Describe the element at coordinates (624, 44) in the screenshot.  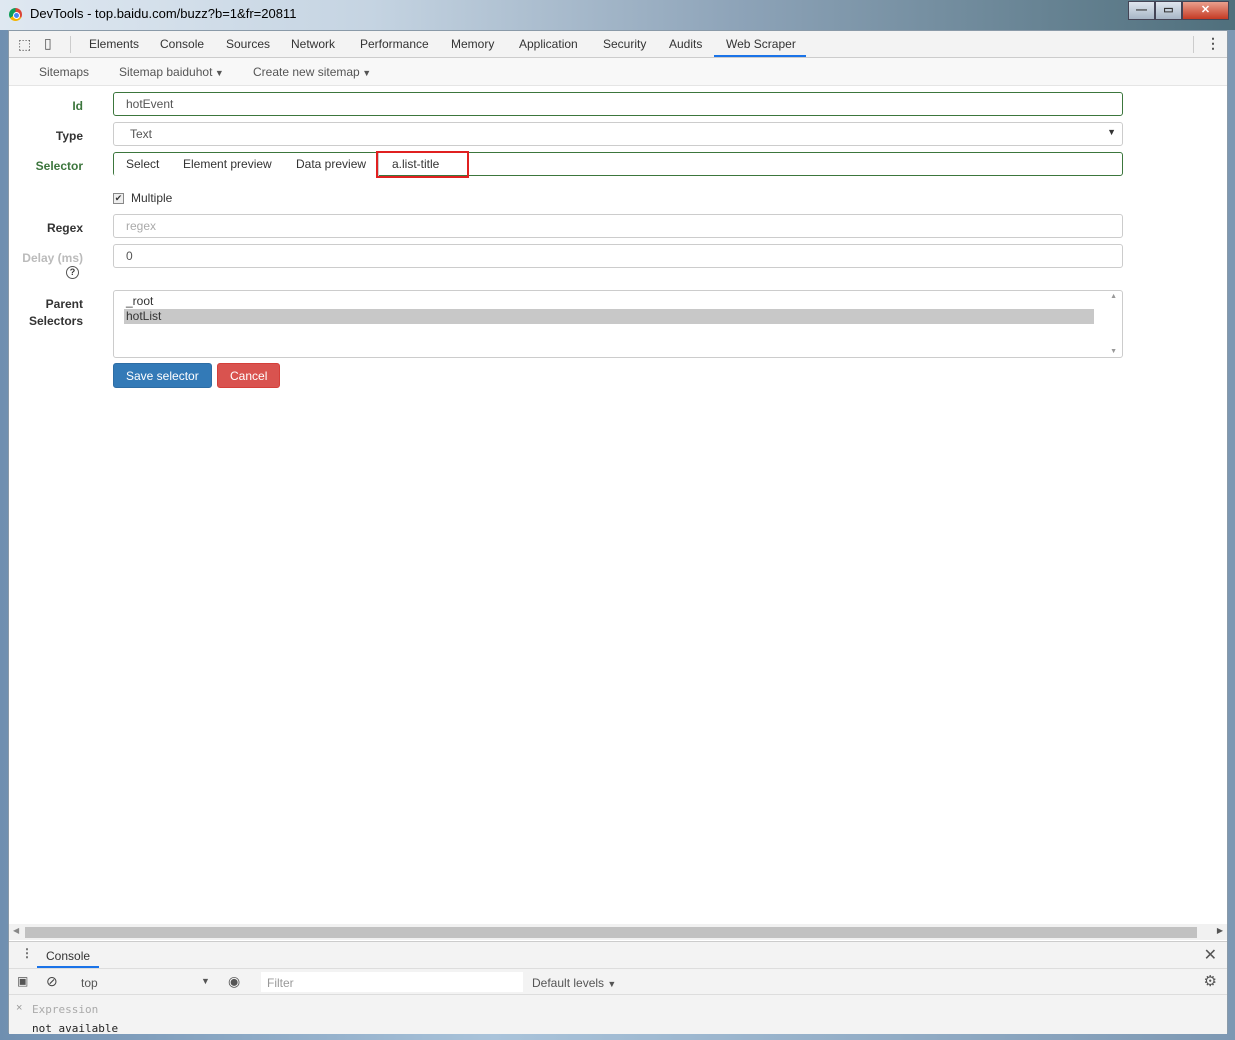
I see `tab-security: Security` at that location.